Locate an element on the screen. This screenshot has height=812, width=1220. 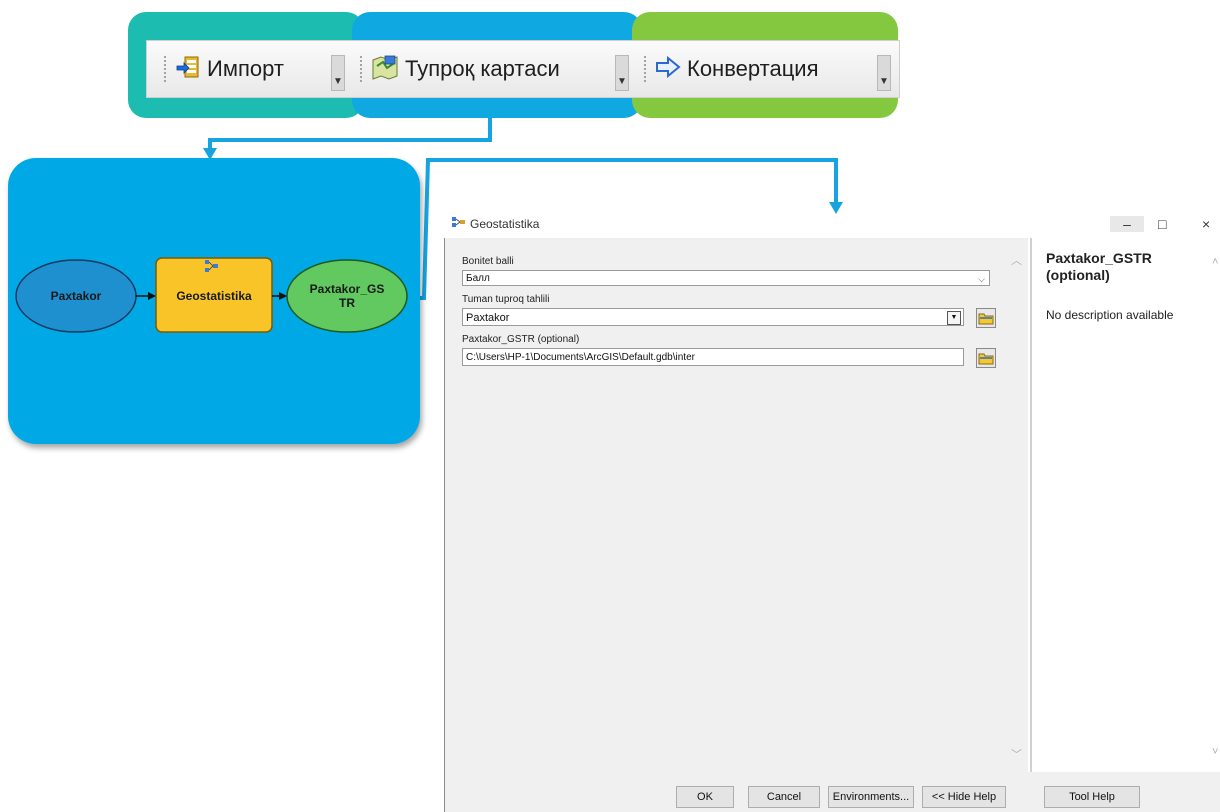
model-panel: Paxtakor Geostatistika Paxtakor_GS TR is located at coordinates (214, 301).